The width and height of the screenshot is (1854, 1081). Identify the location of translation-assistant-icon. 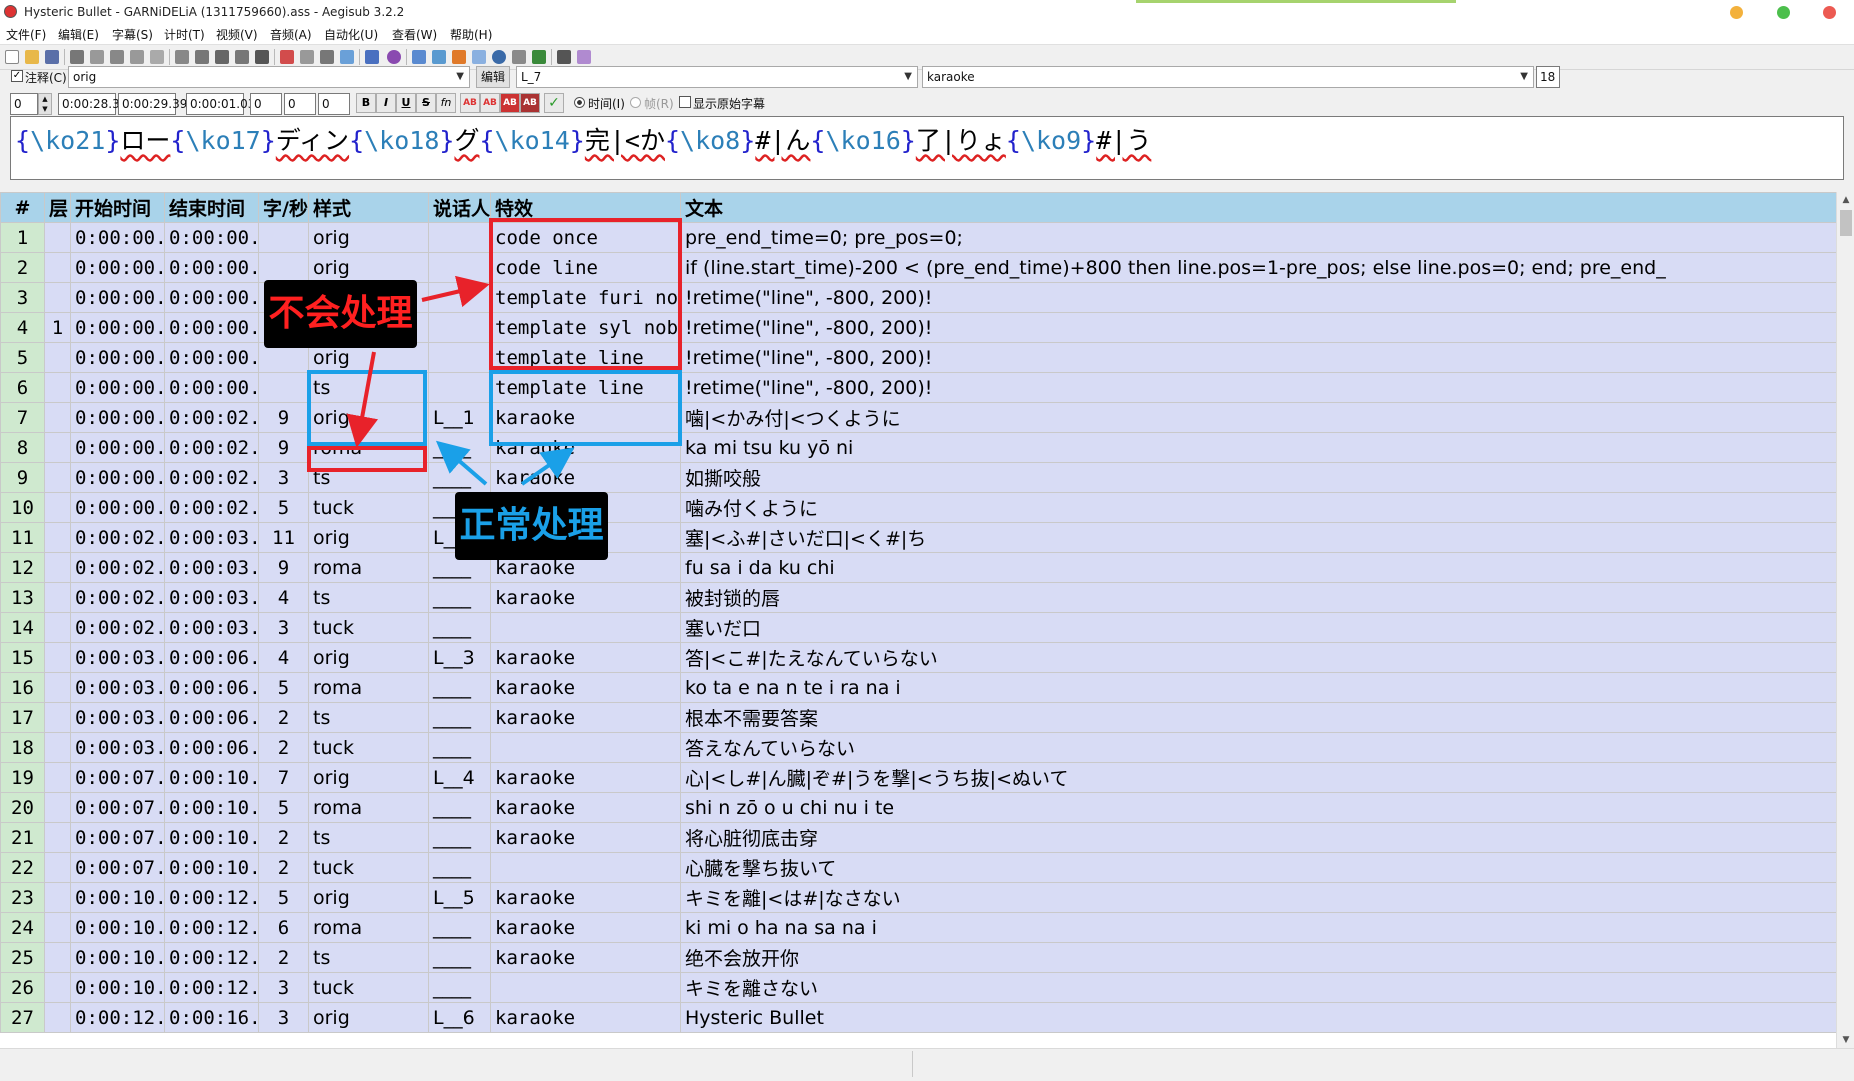
(327, 57).